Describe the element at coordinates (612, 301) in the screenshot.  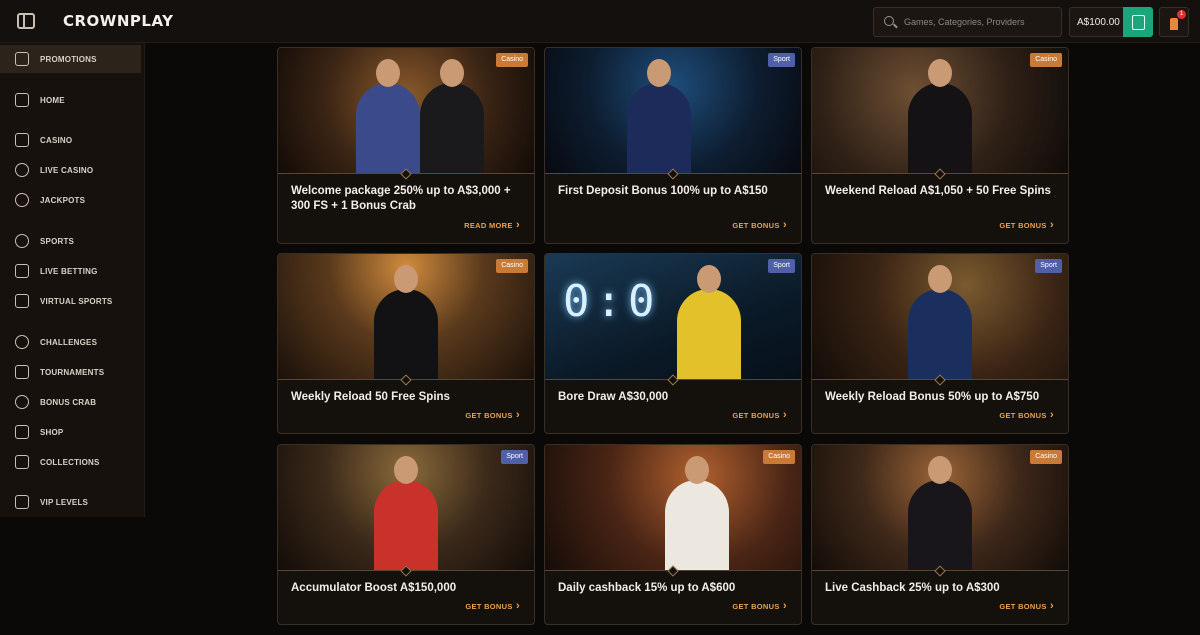
I see `scoreboard: 0:0` at that location.